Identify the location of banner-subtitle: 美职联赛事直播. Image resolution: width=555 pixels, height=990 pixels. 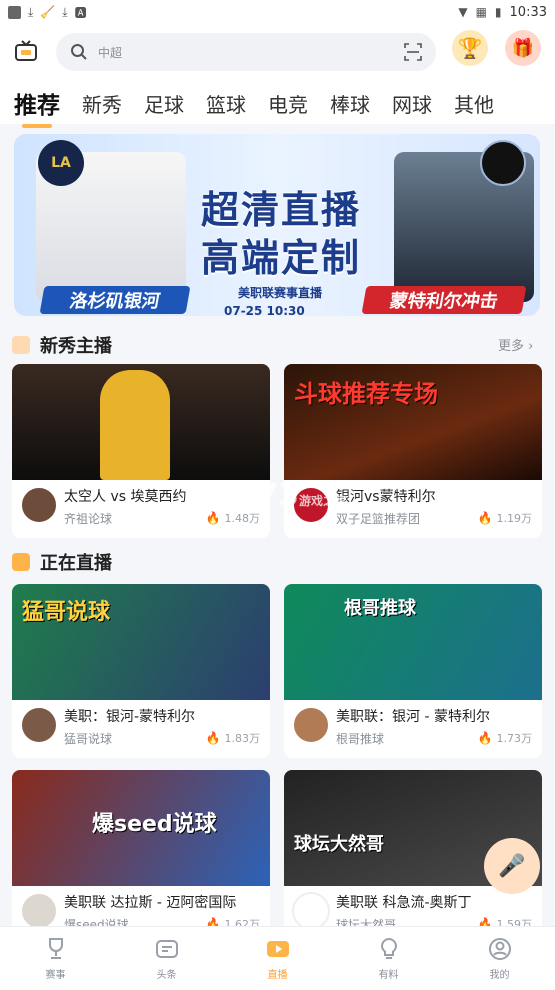
(279, 293).